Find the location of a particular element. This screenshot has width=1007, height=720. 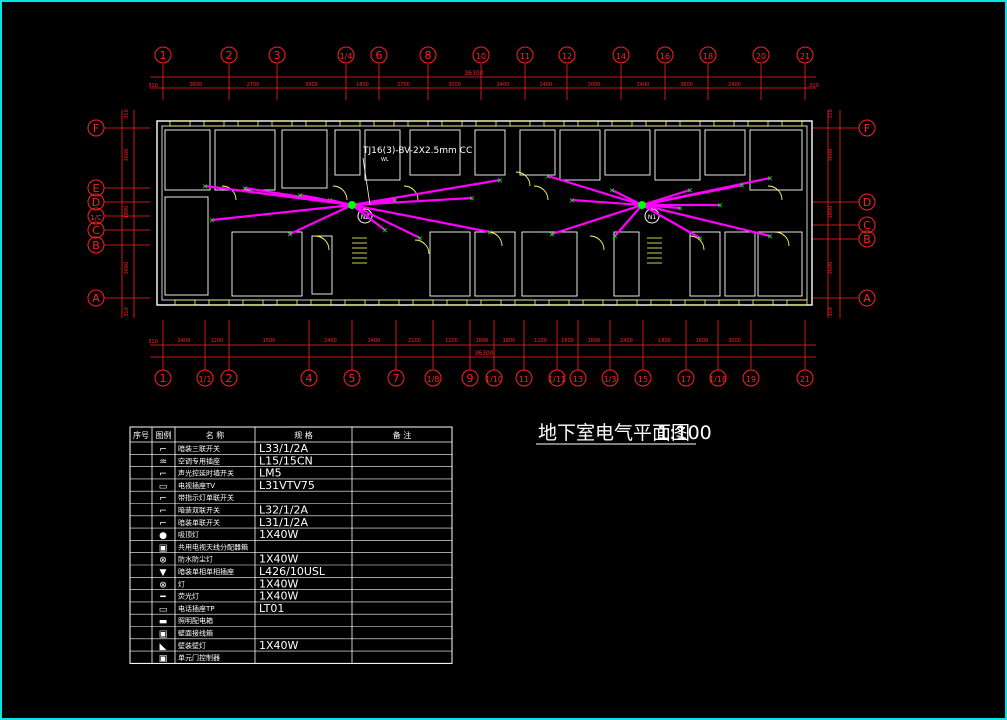

legend-symbol-icon: ◣ is located at coordinates (163, 647).